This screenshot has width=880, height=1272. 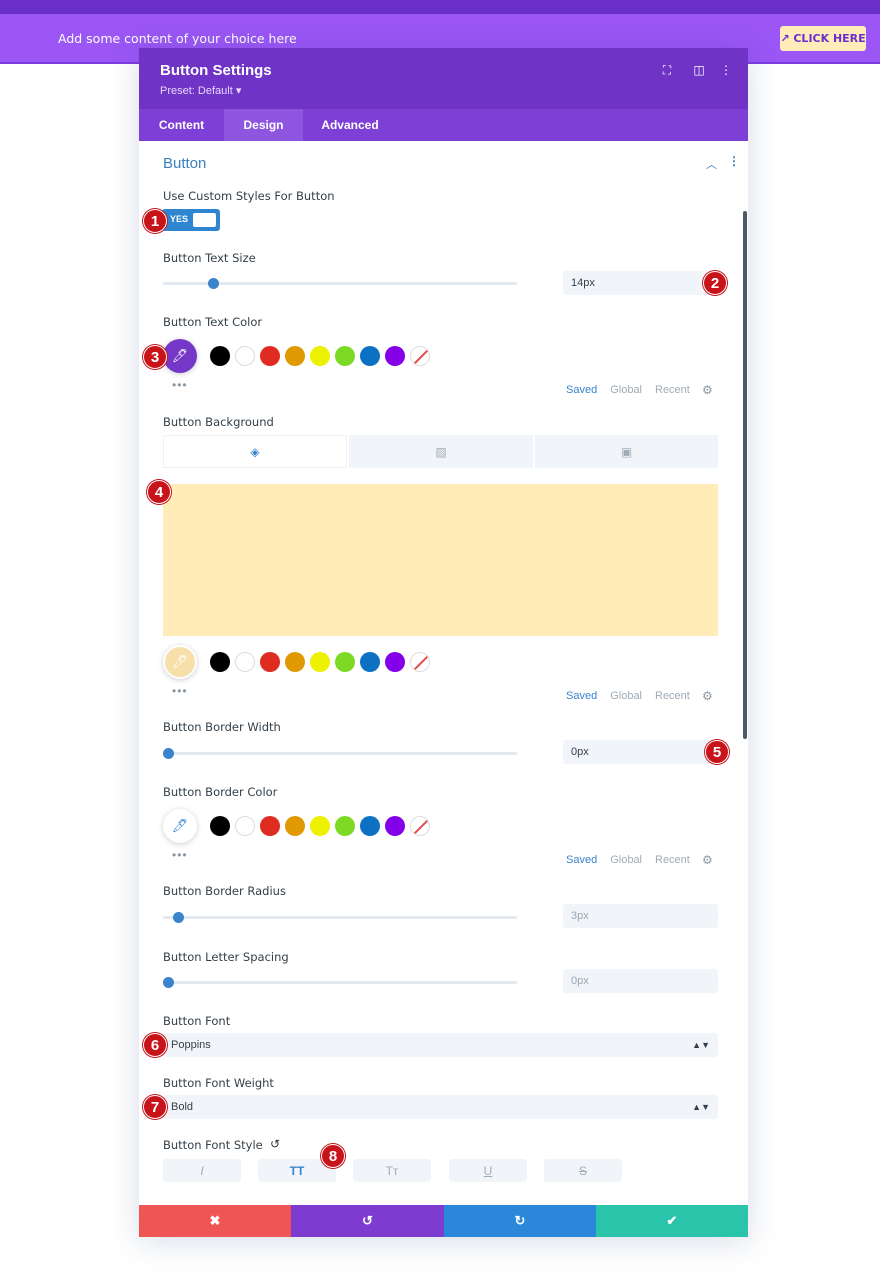 What do you see at coordinates (181, 125) in the screenshot?
I see `tab-content: Content` at bounding box center [181, 125].